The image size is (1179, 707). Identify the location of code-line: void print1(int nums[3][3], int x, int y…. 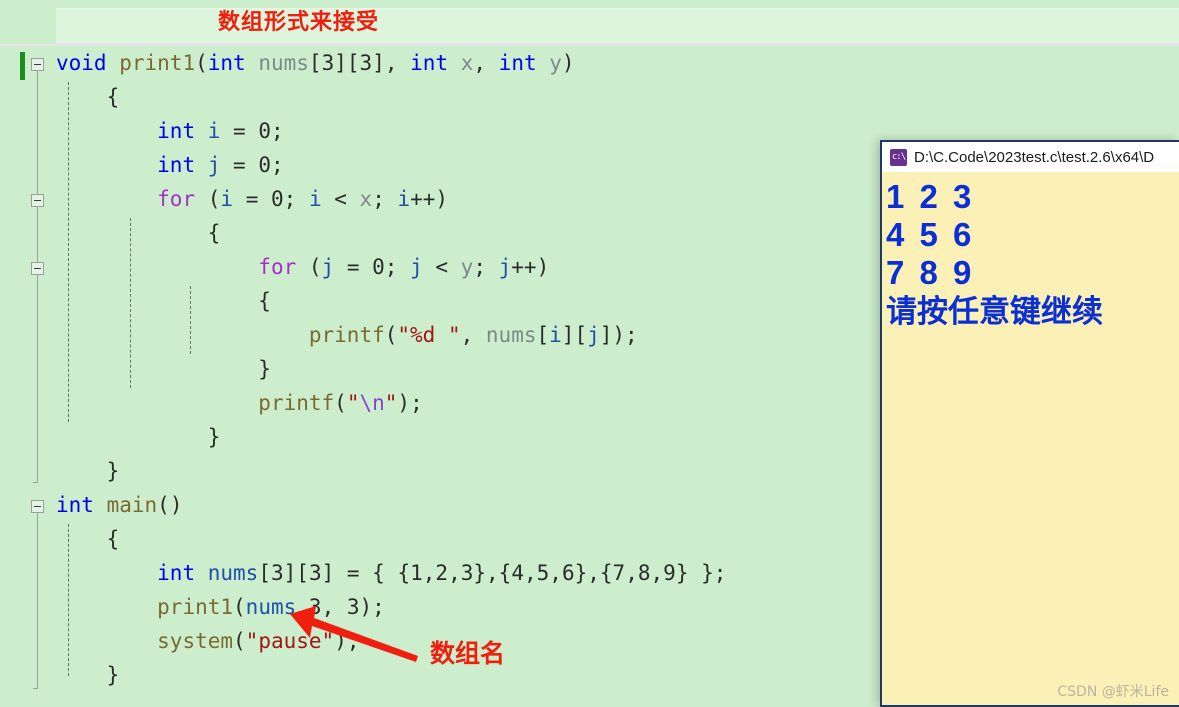
(617, 63).